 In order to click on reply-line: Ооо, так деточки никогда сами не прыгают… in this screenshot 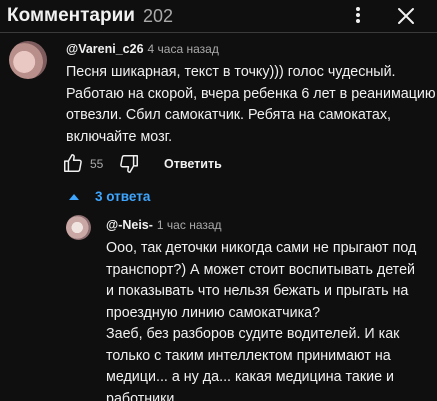, I will do `click(261, 248)`.